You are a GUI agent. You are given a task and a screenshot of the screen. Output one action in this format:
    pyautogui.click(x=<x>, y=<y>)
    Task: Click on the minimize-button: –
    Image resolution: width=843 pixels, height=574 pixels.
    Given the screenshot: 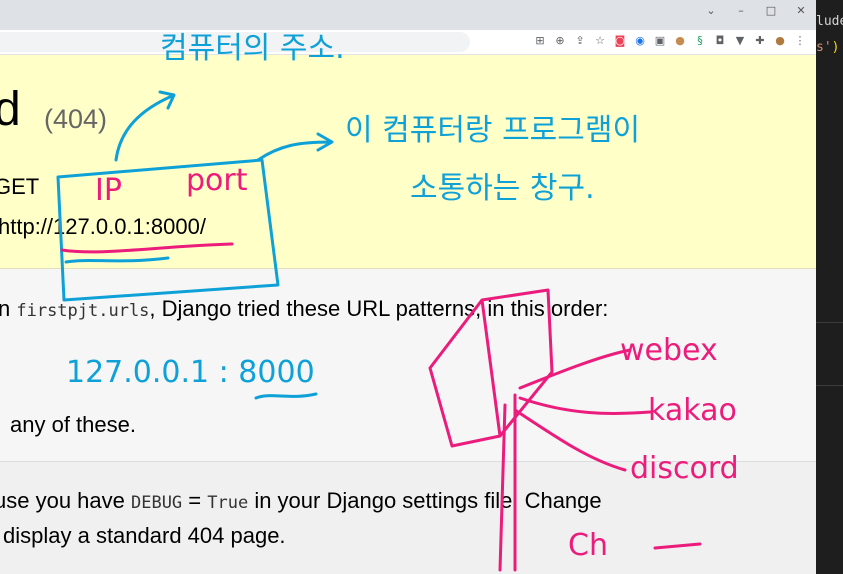 What is the action you would take?
    pyautogui.click(x=741, y=11)
    